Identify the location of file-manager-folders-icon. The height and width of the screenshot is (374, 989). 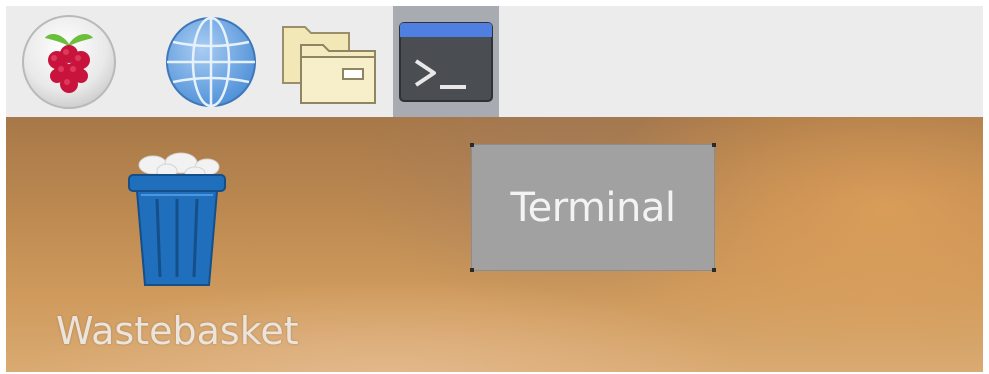
(329, 64).